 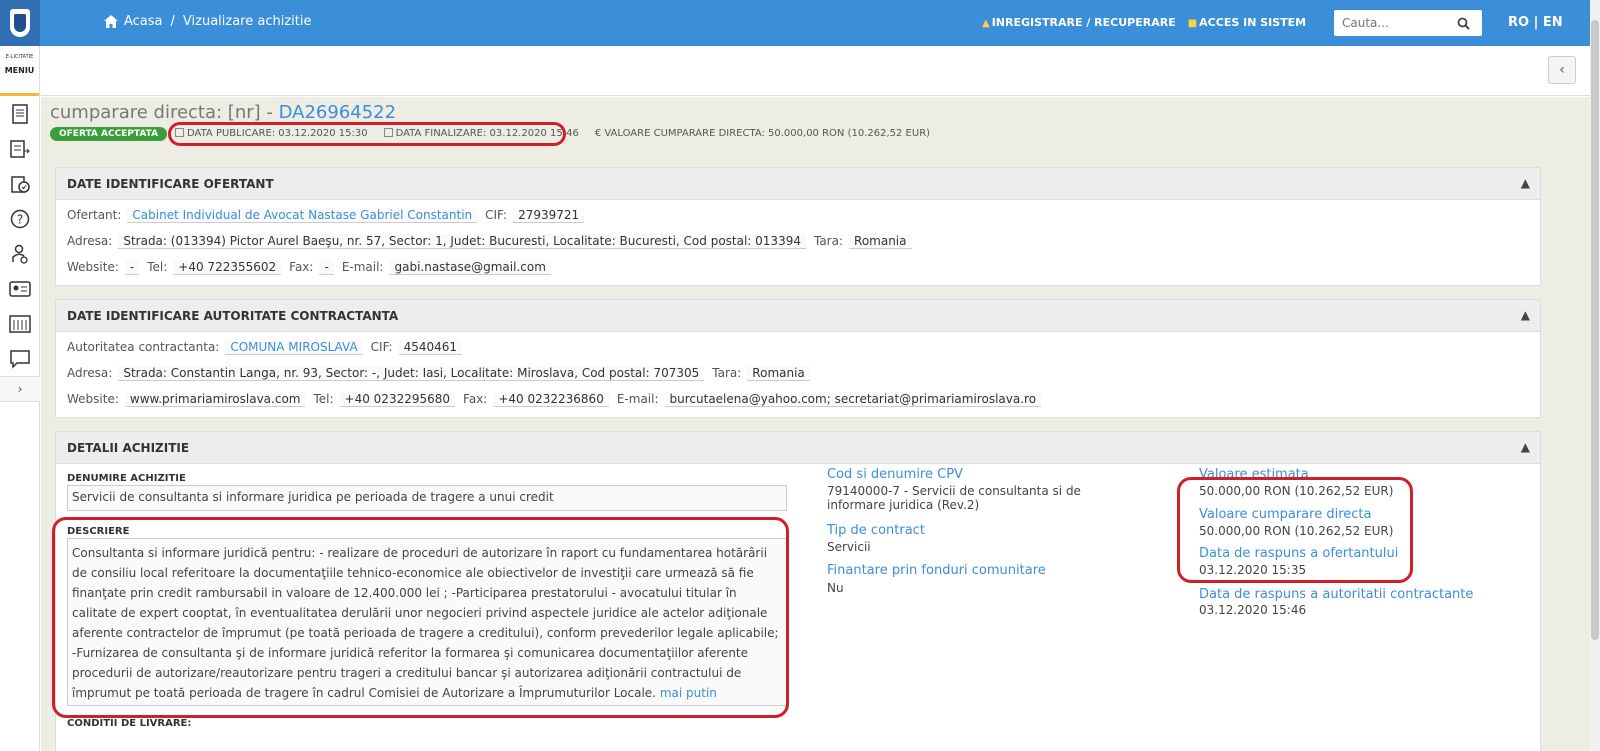 What do you see at coordinates (1463, 23) in the screenshot?
I see `search-icon` at bounding box center [1463, 23].